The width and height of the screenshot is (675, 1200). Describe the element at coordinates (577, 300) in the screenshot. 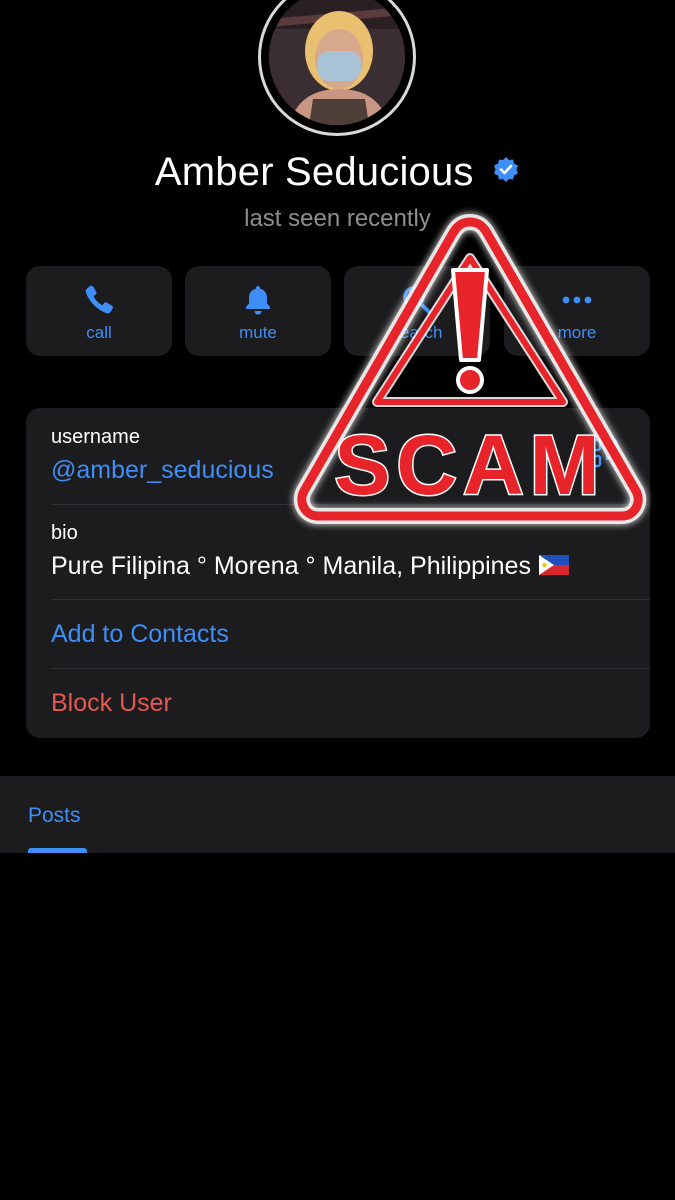

I see `more-icon` at that location.